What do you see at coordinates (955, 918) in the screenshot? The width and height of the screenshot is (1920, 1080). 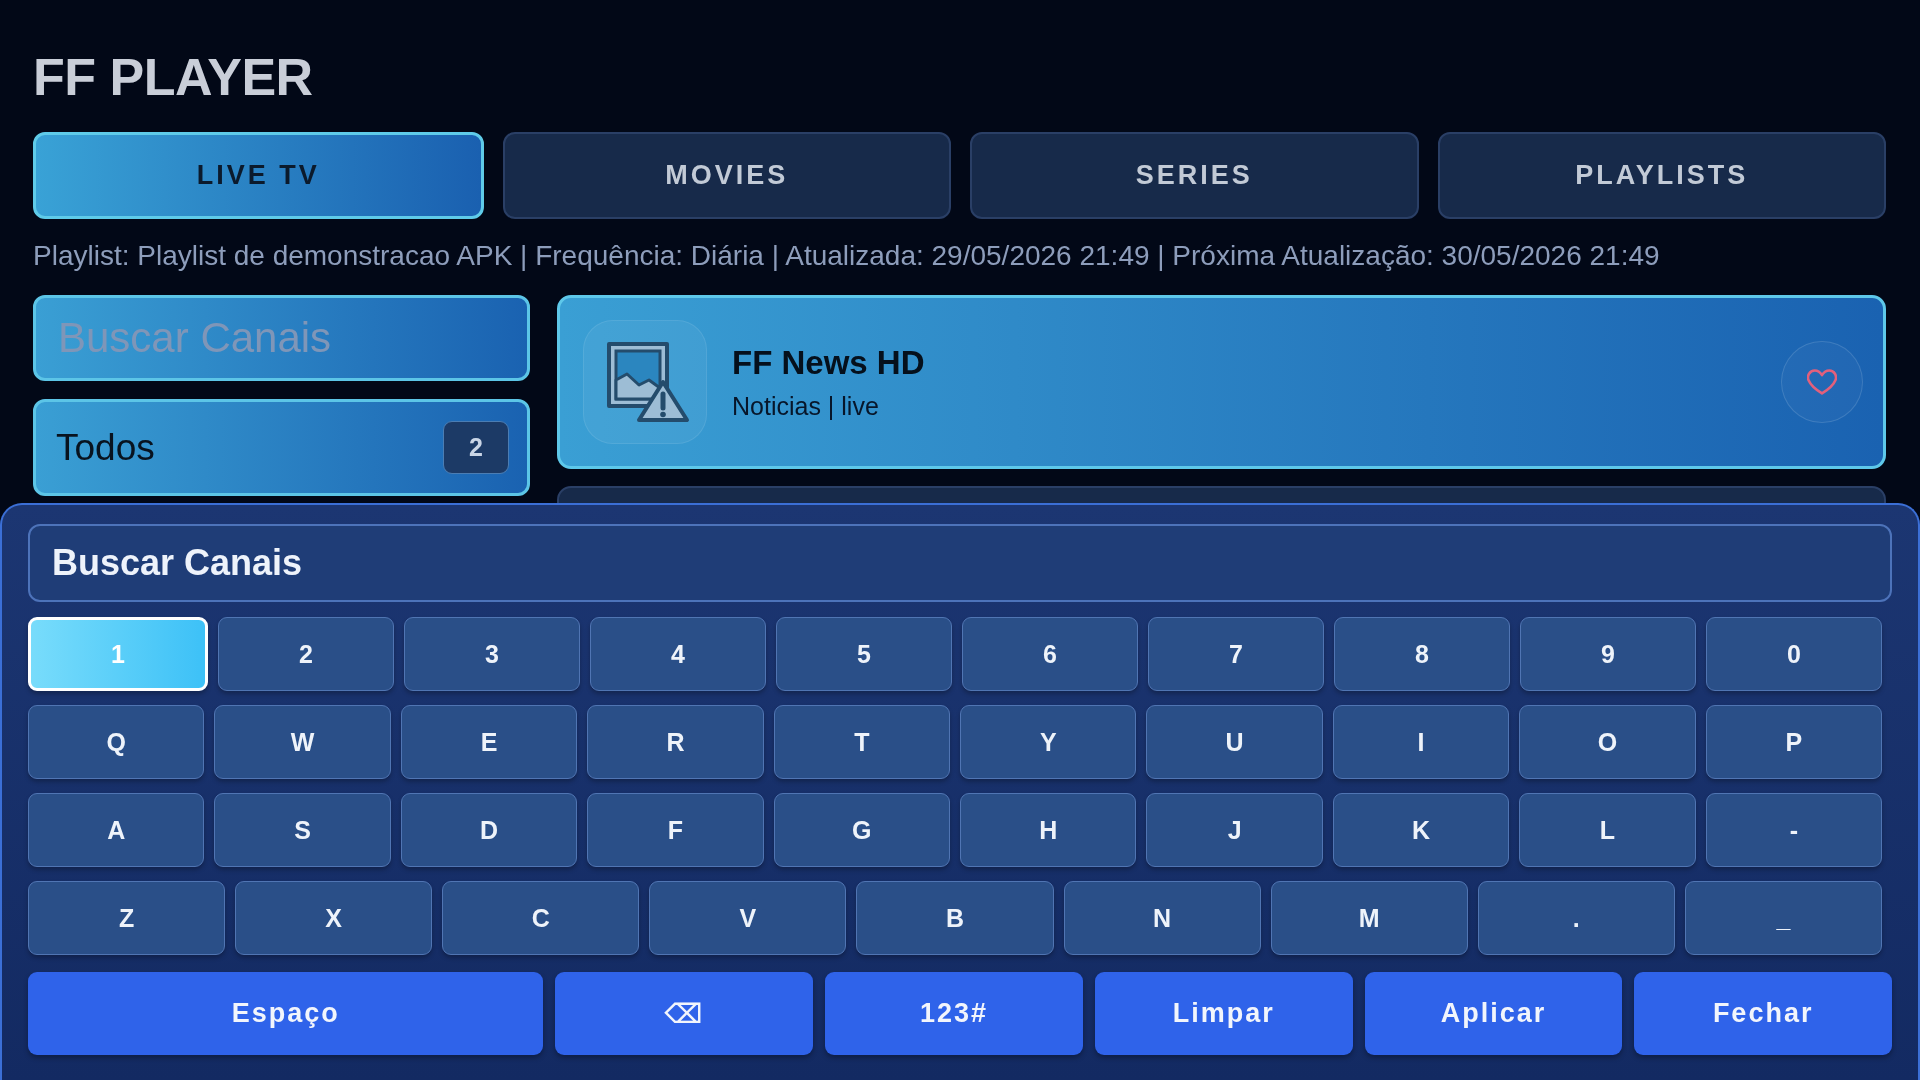 I see `key: B` at bounding box center [955, 918].